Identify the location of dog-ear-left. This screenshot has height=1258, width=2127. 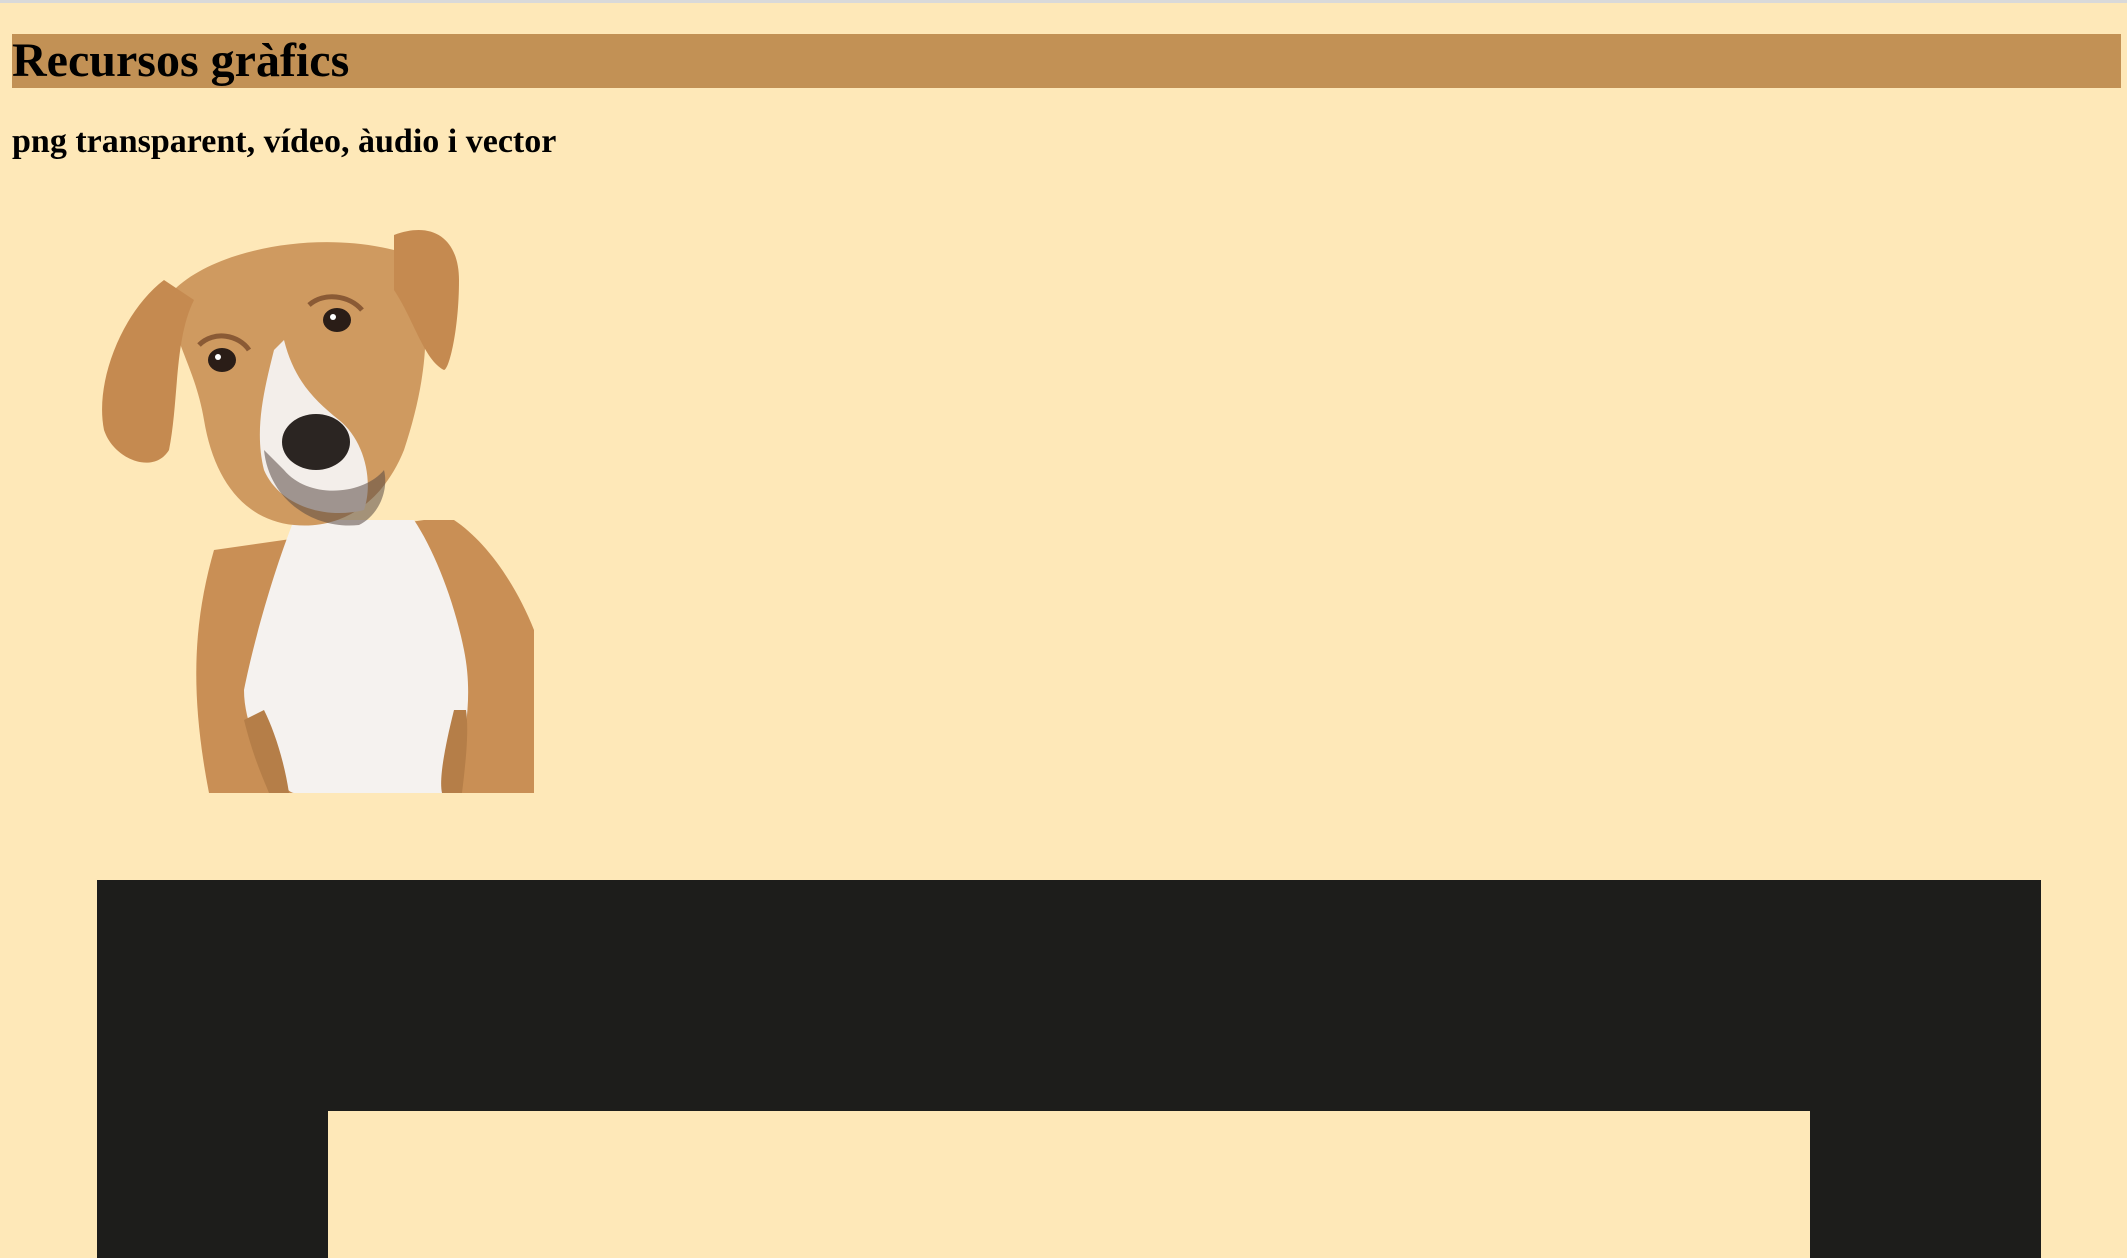
(148, 371).